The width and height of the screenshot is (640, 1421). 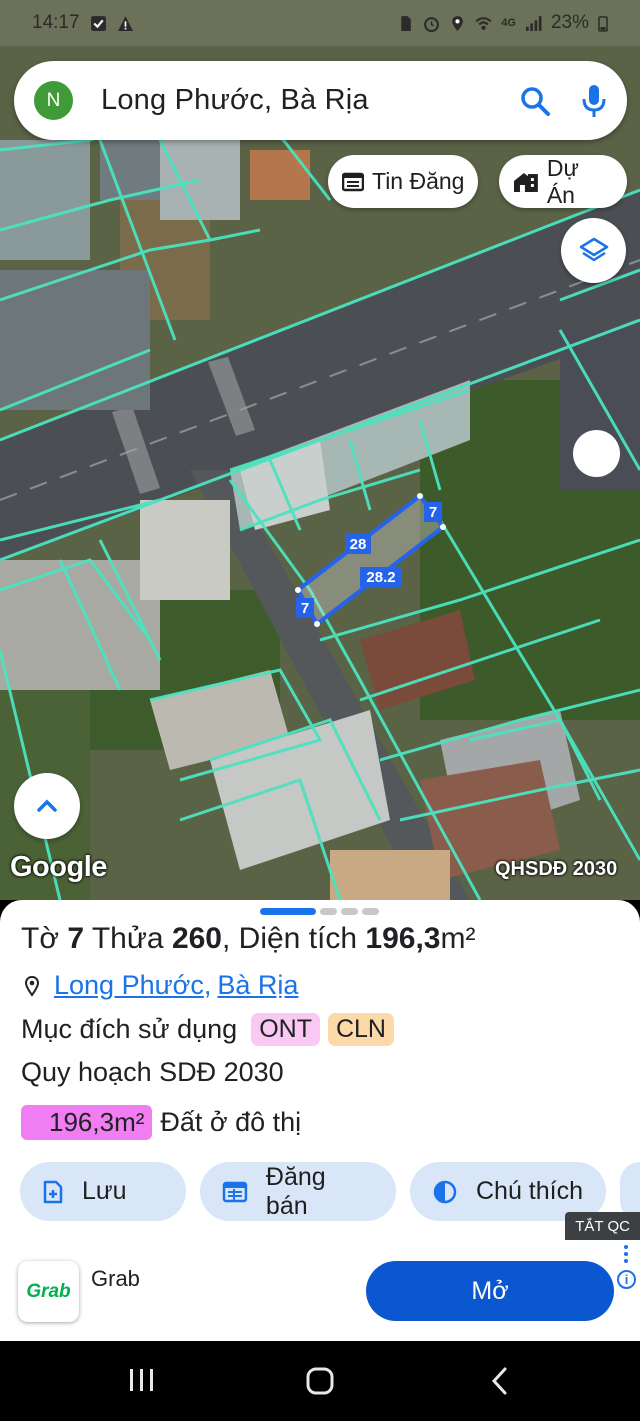 I want to click on dimension-top: 28, so click(x=358, y=544).